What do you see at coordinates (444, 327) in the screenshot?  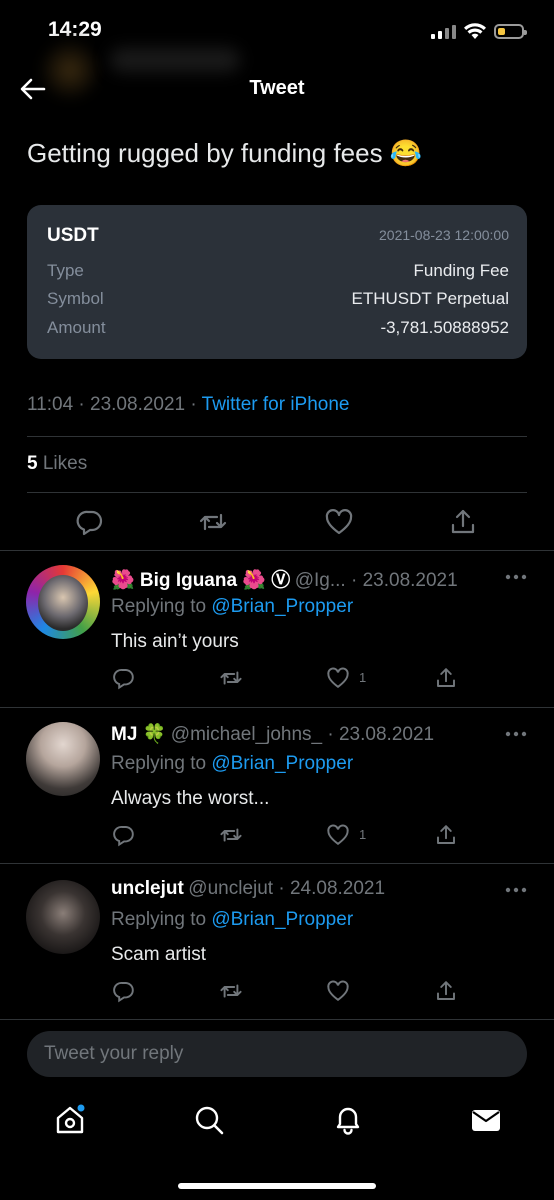 I see `card-value-amount: -3,781.50888952` at bounding box center [444, 327].